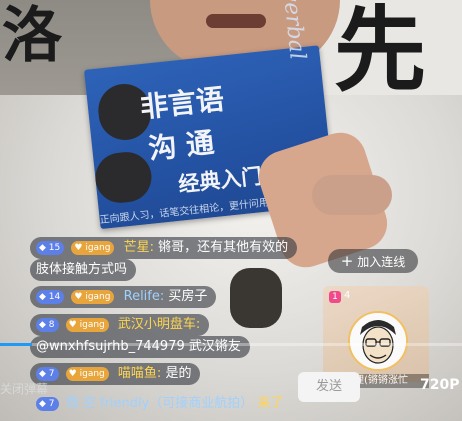 This screenshot has height=421, width=462. I want to click on chat-message: ◆ 14 ♥ igang Relife: 买房子, so click(123, 297).